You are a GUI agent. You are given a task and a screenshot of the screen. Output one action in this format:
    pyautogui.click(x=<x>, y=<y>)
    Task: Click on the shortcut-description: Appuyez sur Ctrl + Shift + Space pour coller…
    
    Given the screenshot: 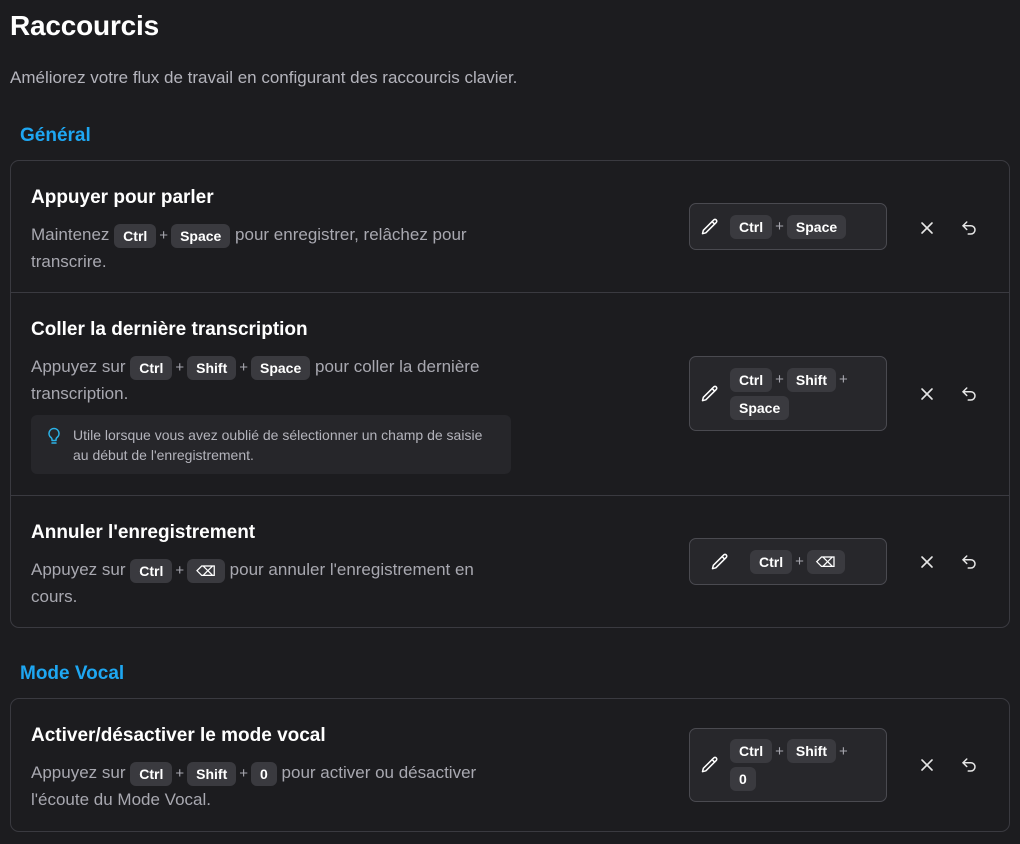 What is the action you would take?
    pyautogui.click(x=271, y=380)
    